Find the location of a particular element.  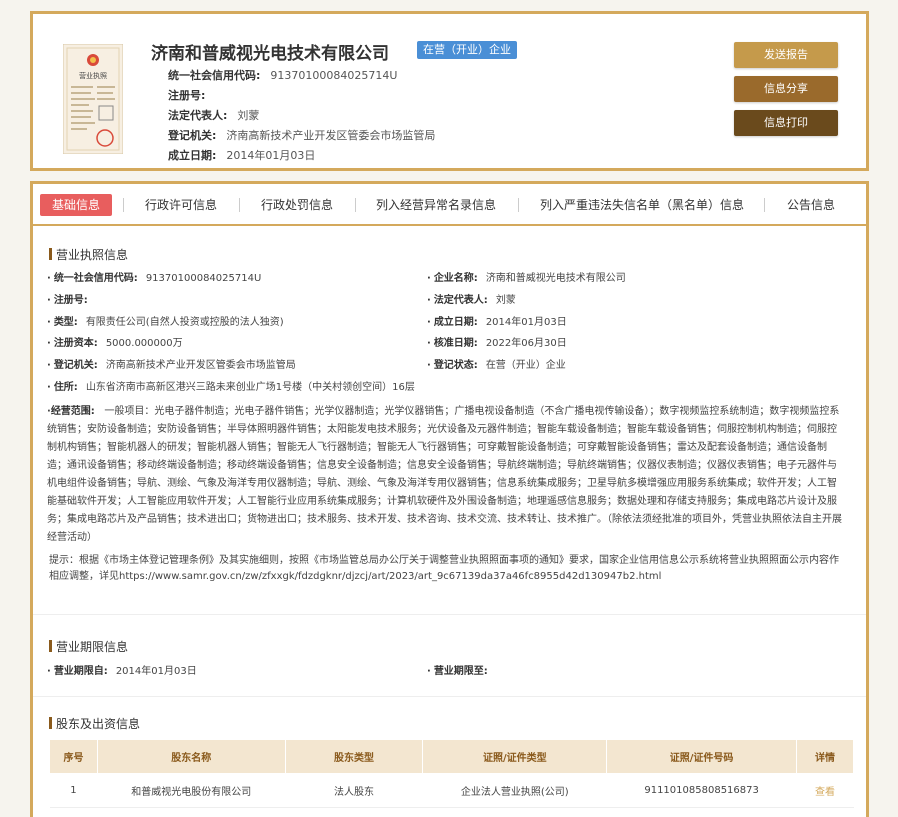

tab-abnormal-list: 列入经营异常名录信息 is located at coordinates (436, 205).